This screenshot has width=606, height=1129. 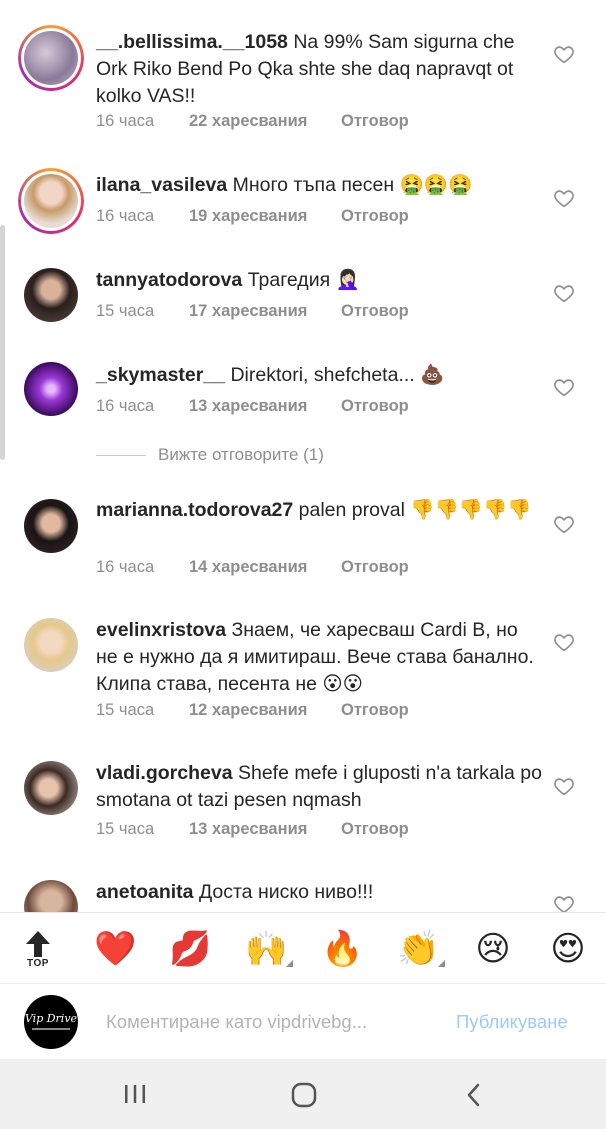 I want to click on comment-meta: 16 часа 19 харесвания Отговор, so click(x=252, y=216).